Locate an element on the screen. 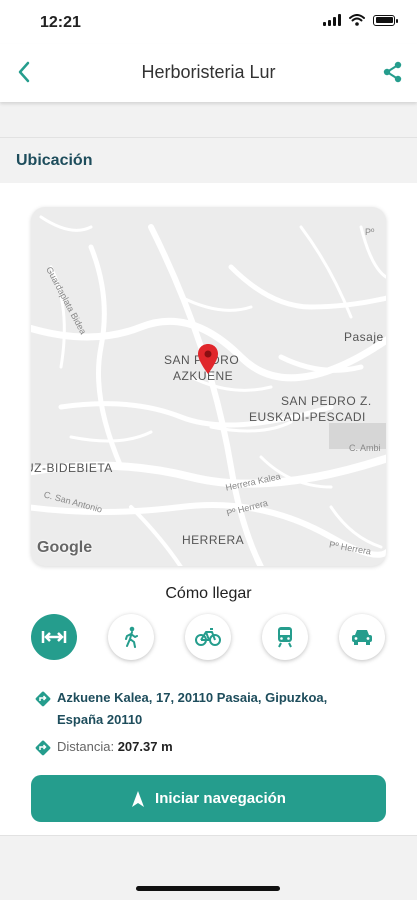 This screenshot has width=417, height=900. back-button is located at coordinates (24, 72).